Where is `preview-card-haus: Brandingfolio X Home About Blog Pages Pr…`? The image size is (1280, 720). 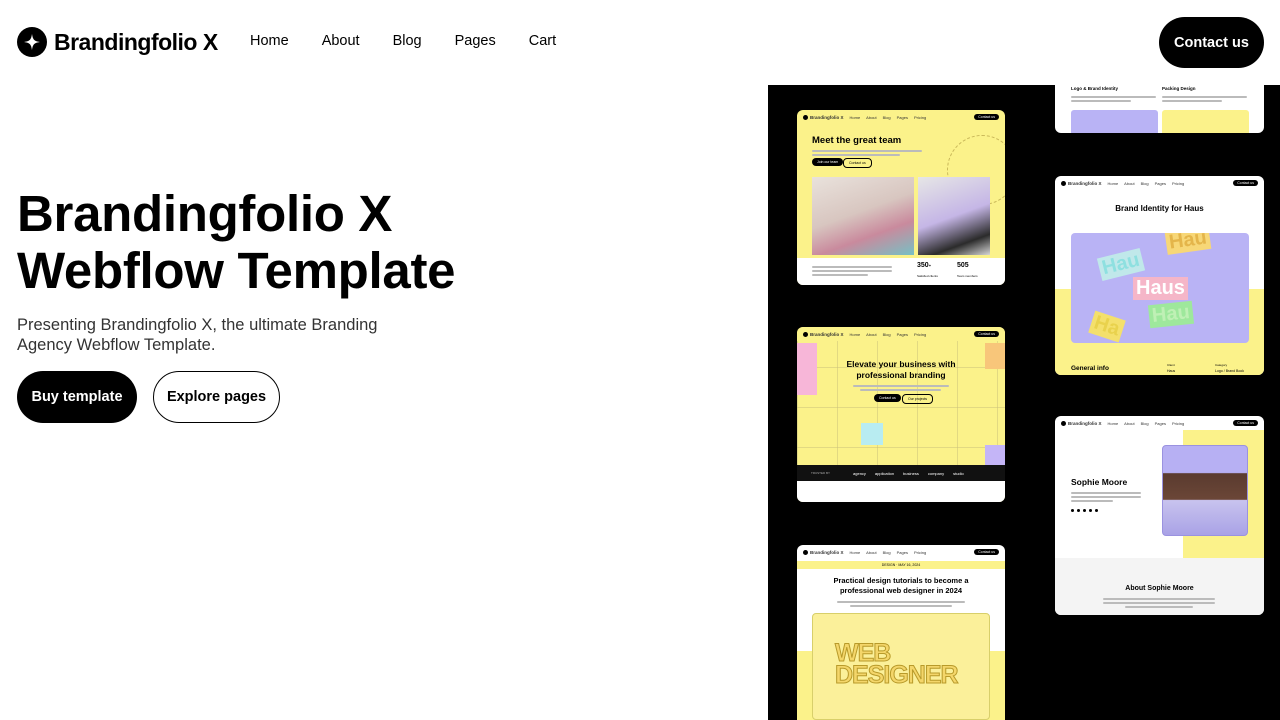 preview-card-haus: Brandingfolio X Home About Blog Pages Pr… is located at coordinates (1159, 275).